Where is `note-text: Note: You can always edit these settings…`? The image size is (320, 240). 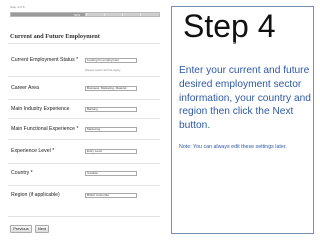
note-text: Note: You can always edit these settings… is located at coordinates (233, 147).